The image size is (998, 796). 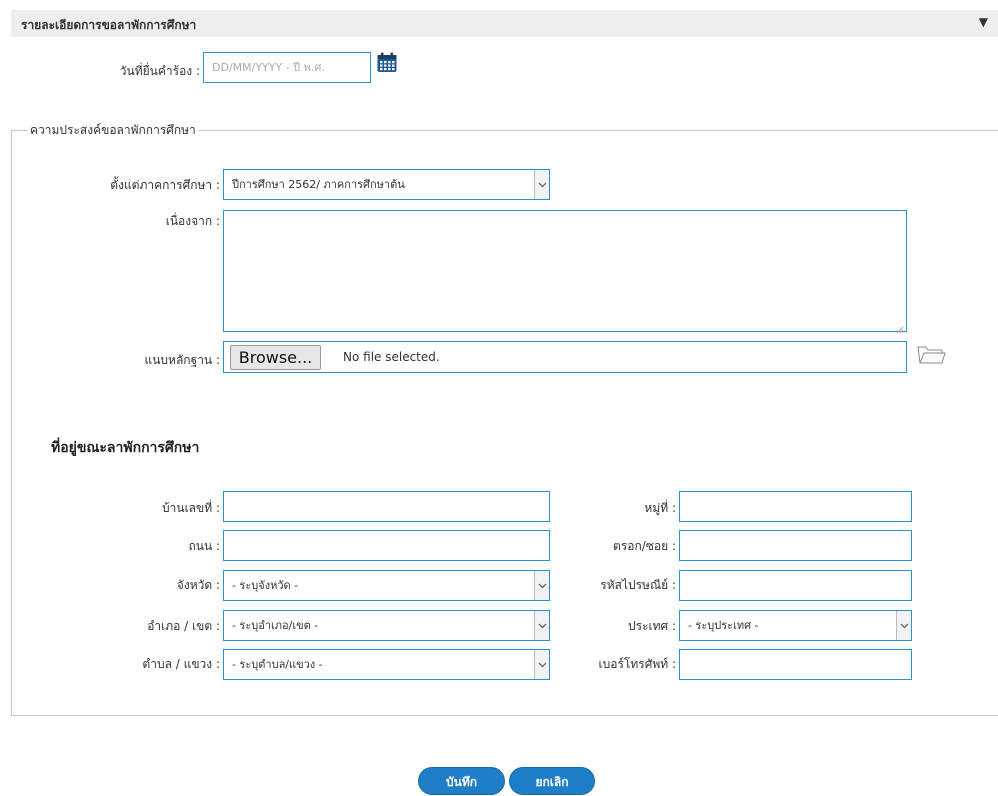 What do you see at coordinates (198, 585) in the screenshot?
I see `province-label: จังหวัด :` at bounding box center [198, 585].